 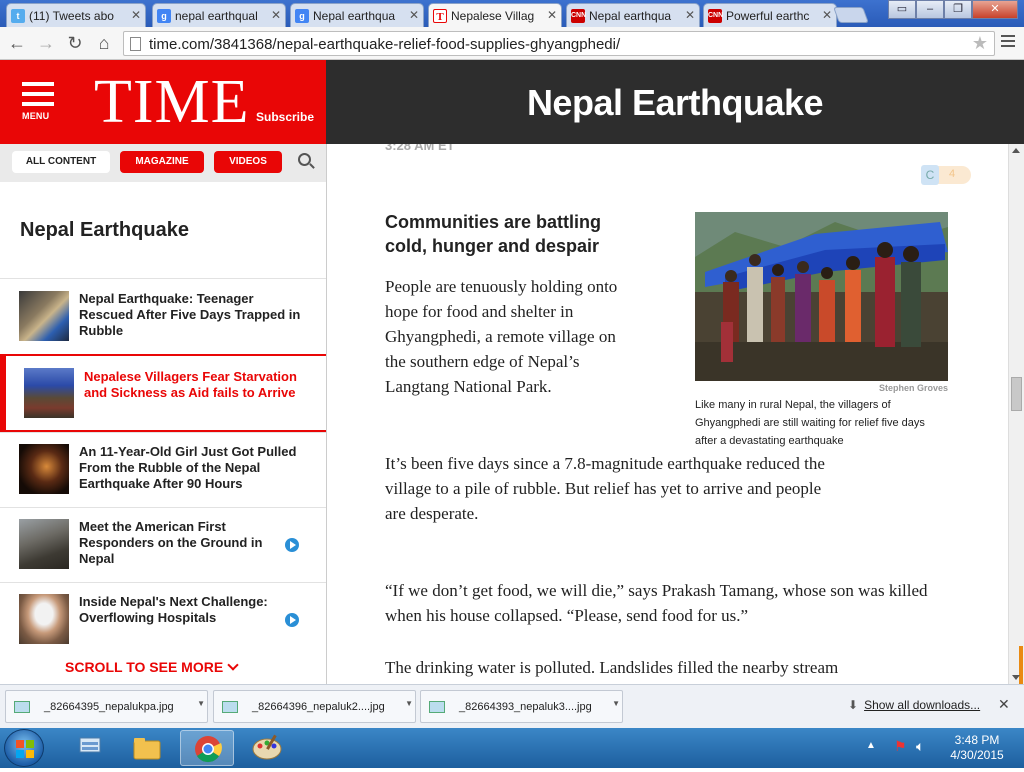 What do you see at coordinates (770, 15) in the screenshot?
I see `tab-cnn-2: CNN Powerful earthc ✕` at bounding box center [770, 15].